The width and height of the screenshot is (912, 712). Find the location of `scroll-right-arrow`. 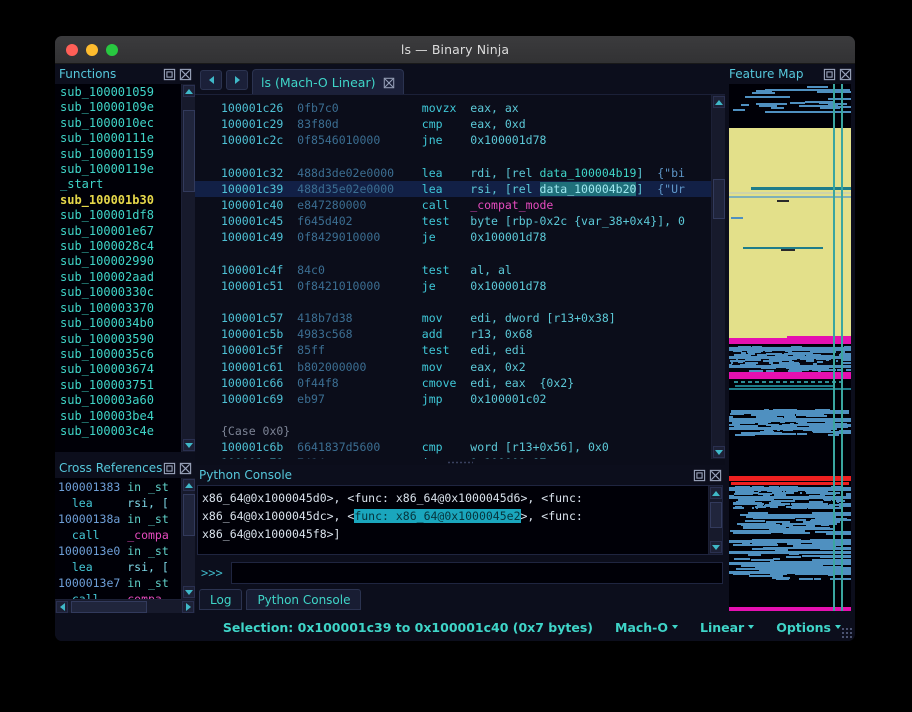

scroll-right-arrow is located at coordinates (188, 607).